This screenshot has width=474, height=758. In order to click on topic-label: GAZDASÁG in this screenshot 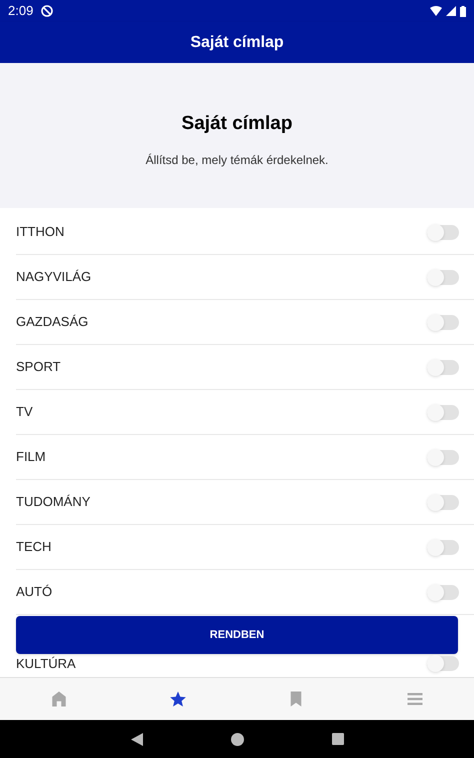, I will do `click(53, 322)`.